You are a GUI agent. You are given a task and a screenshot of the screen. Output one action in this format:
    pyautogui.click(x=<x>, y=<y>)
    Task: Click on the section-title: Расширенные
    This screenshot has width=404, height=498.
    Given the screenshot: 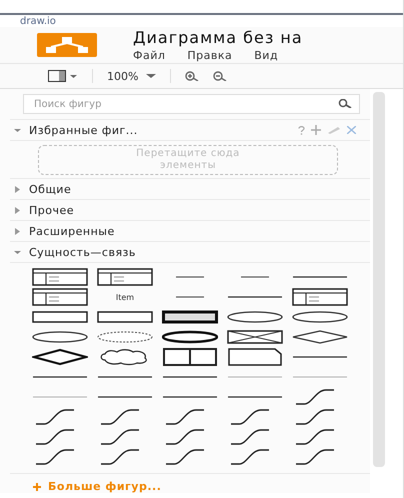 What is the action you would take?
    pyautogui.click(x=72, y=231)
    